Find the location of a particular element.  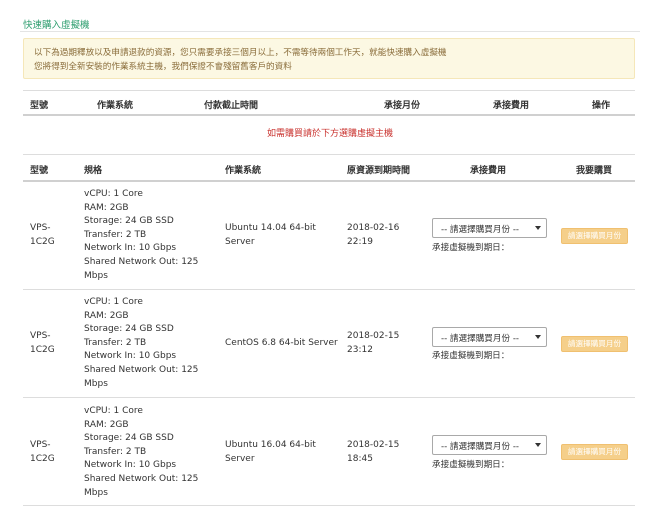

os-line: Ubuntu 16.04 64-bit is located at coordinates (270, 445).